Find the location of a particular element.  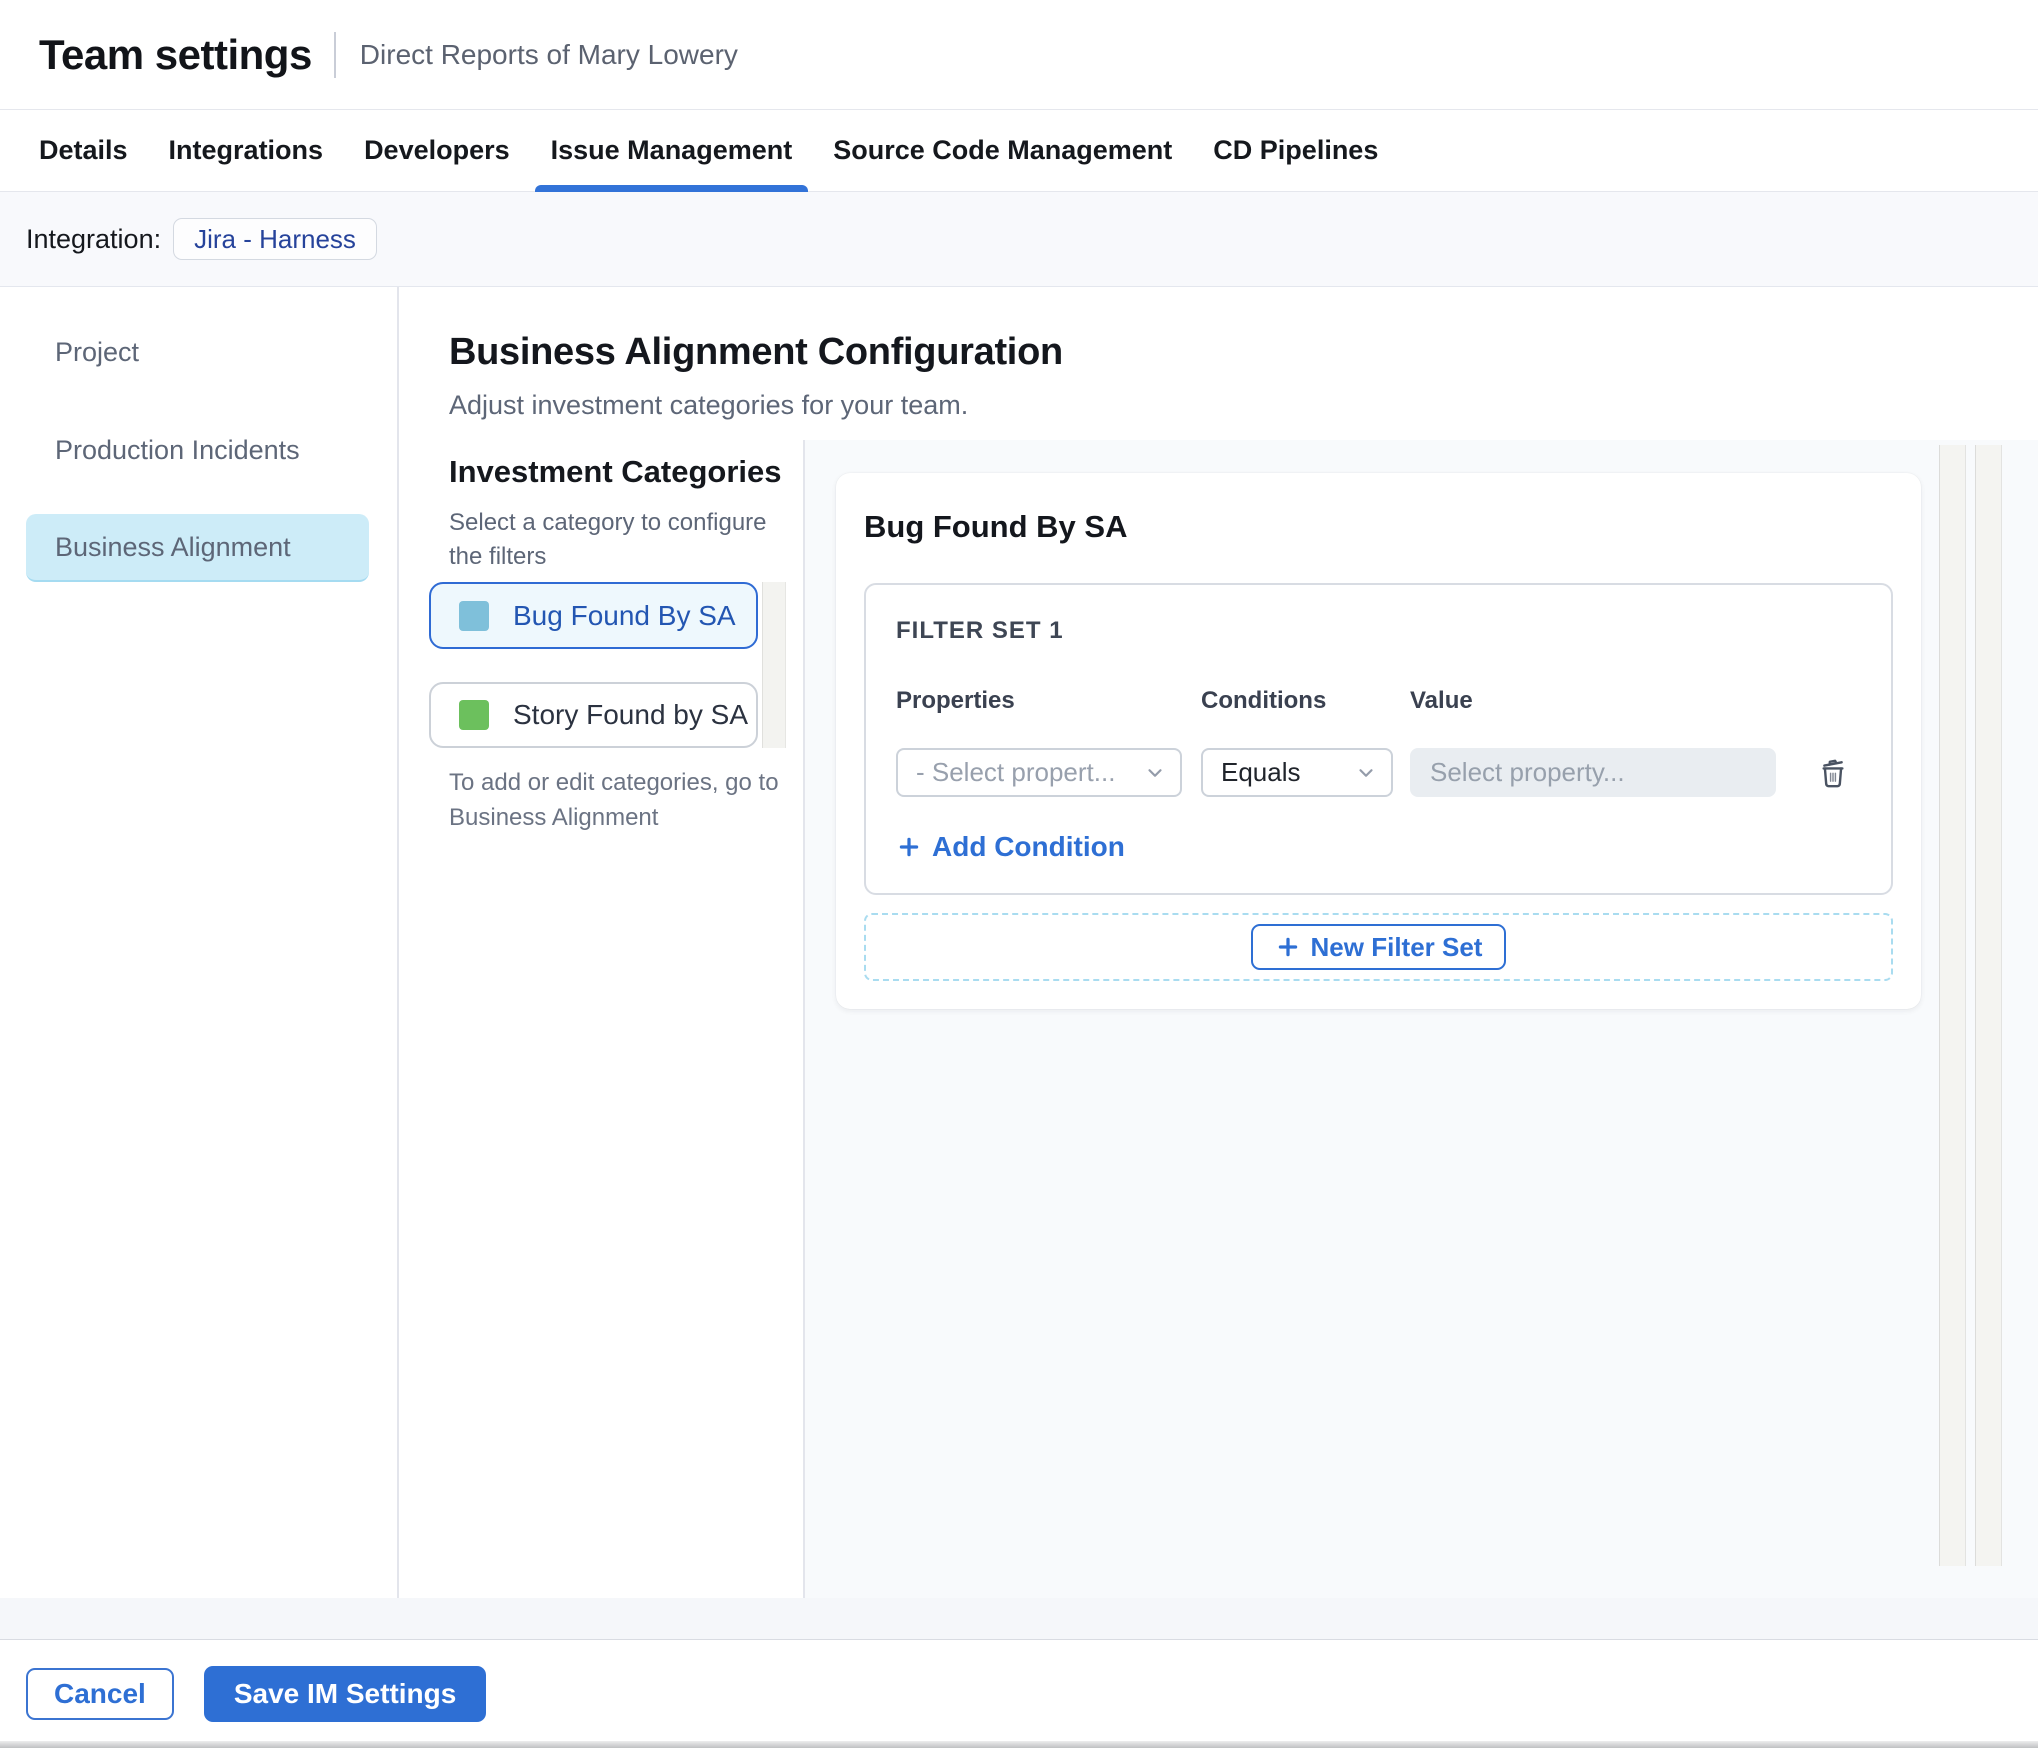

properties-column-header: Properties is located at coordinates (955, 700).